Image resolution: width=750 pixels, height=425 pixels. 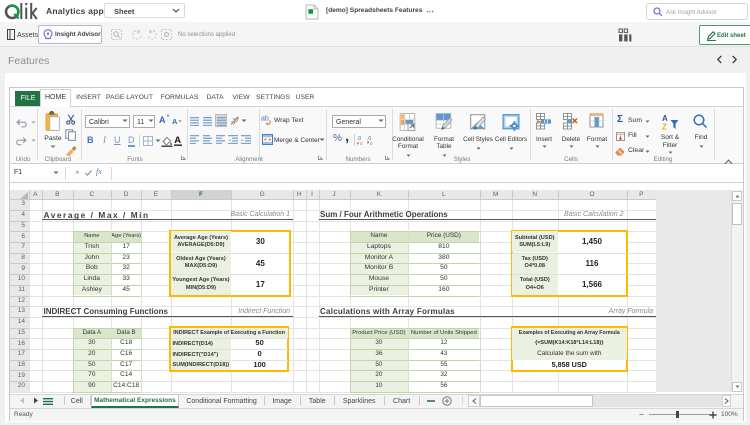 What do you see at coordinates (265, 119) in the screenshot?
I see `svg-text: ab` at bounding box center [265, 119].